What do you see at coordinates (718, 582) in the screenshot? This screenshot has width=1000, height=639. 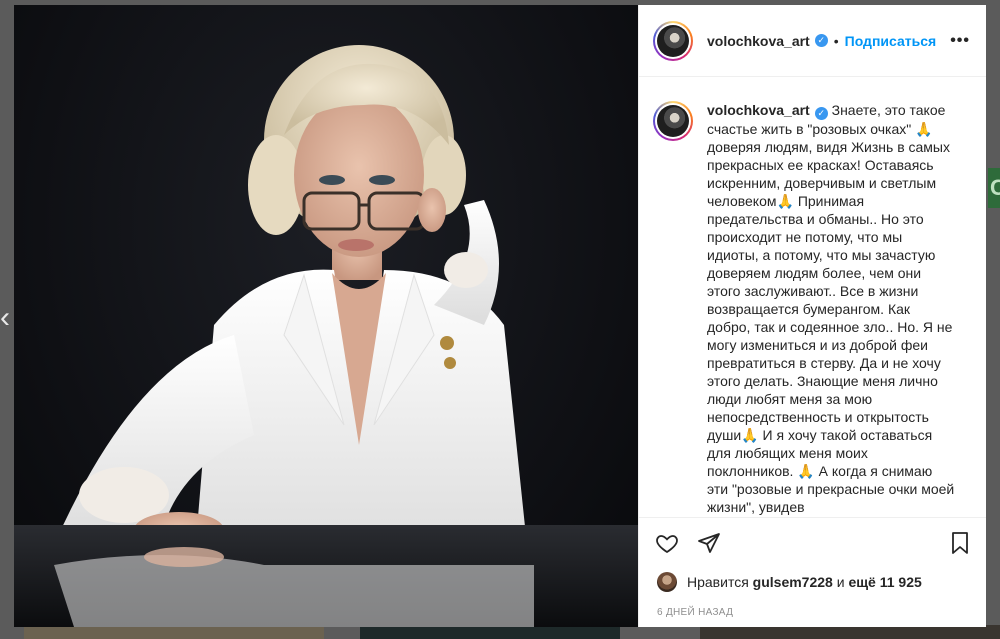 I see `likes-prefix: Нравится` at bounding box center [718, 582].